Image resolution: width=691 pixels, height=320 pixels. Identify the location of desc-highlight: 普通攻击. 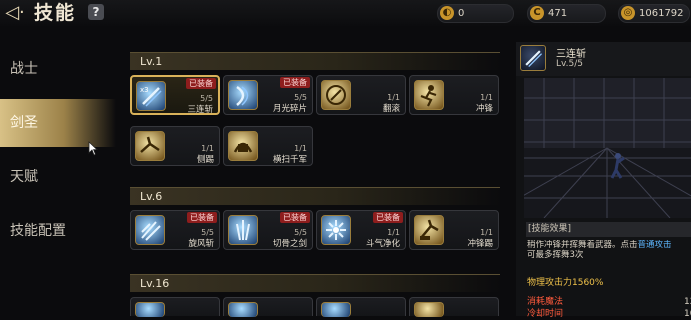
(654, 245).